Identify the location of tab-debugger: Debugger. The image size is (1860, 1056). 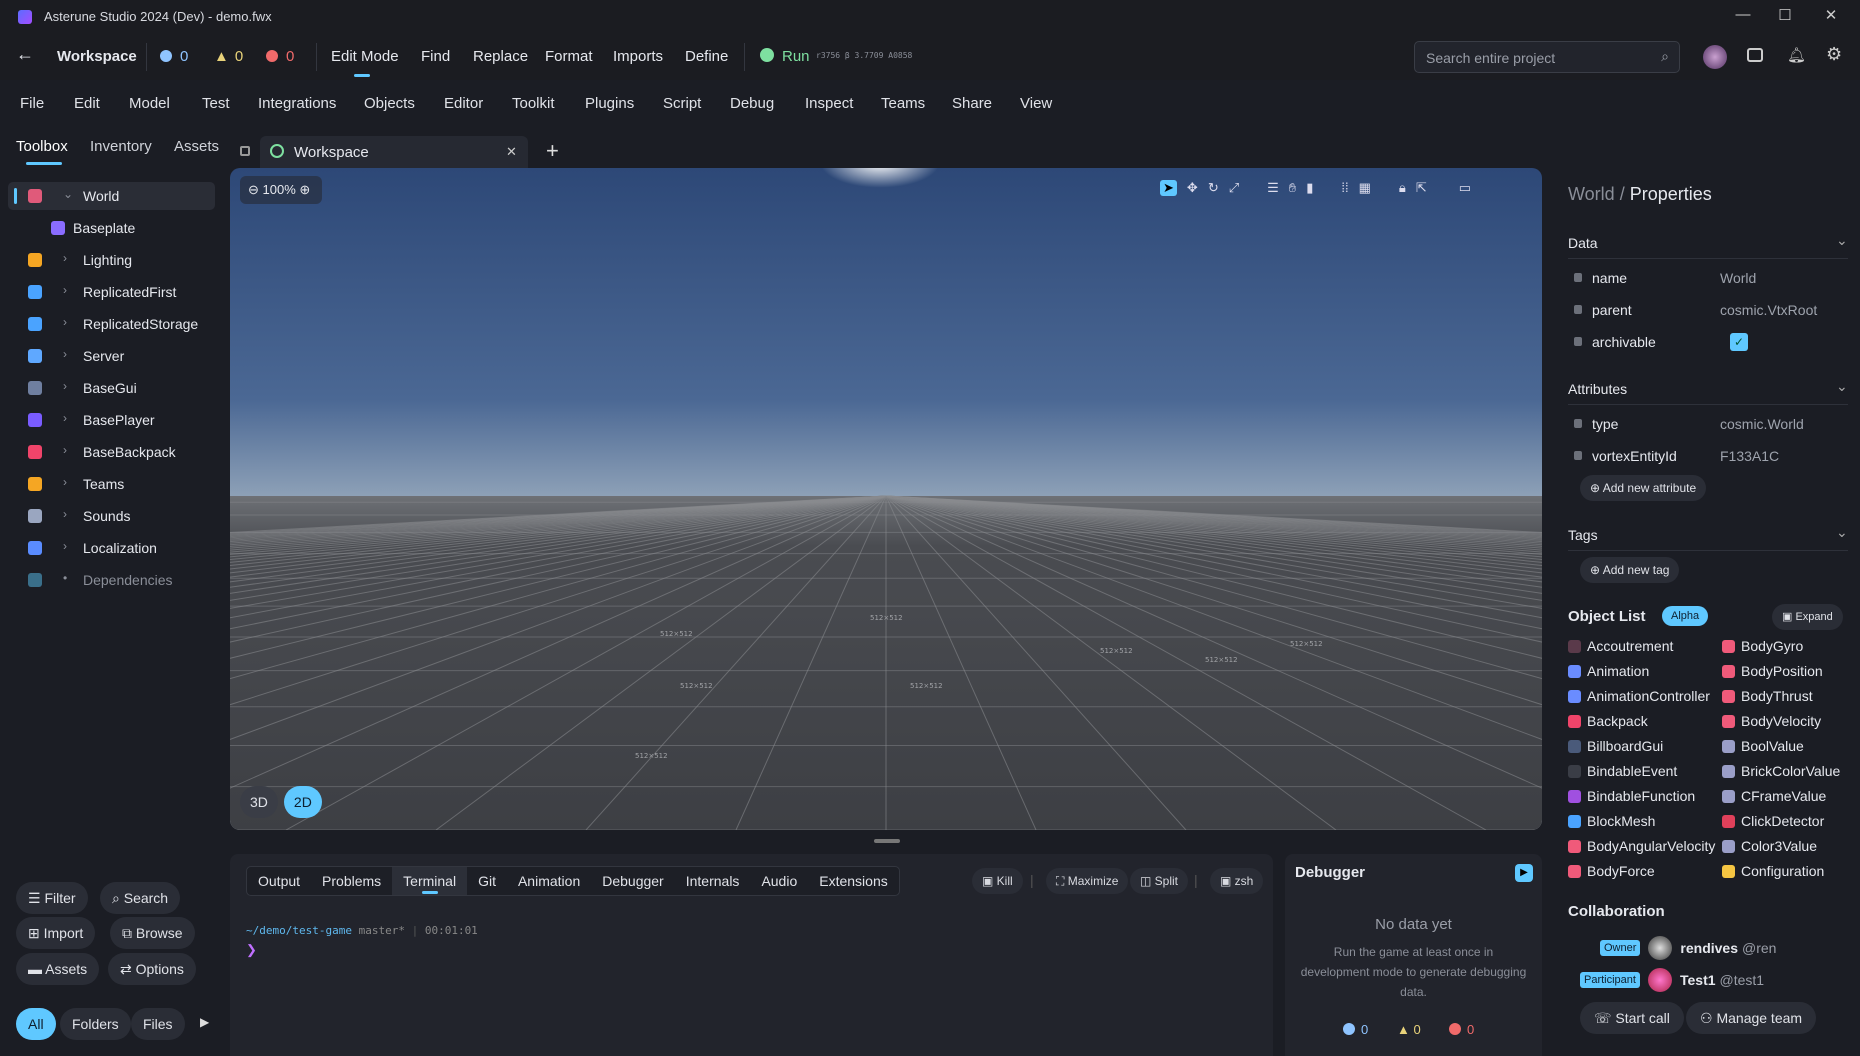
(633, 881).